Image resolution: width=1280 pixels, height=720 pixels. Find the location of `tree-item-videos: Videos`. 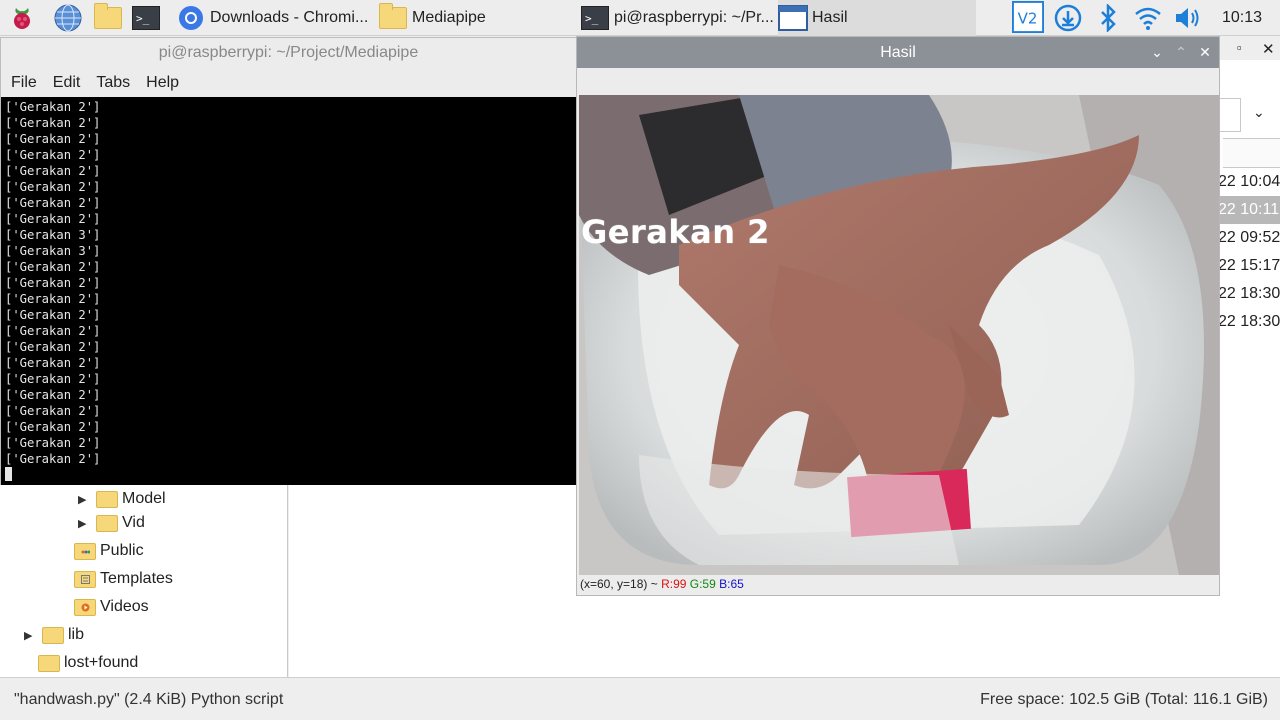

tree-item-videos: Videos is located at coordinates (111, 607).